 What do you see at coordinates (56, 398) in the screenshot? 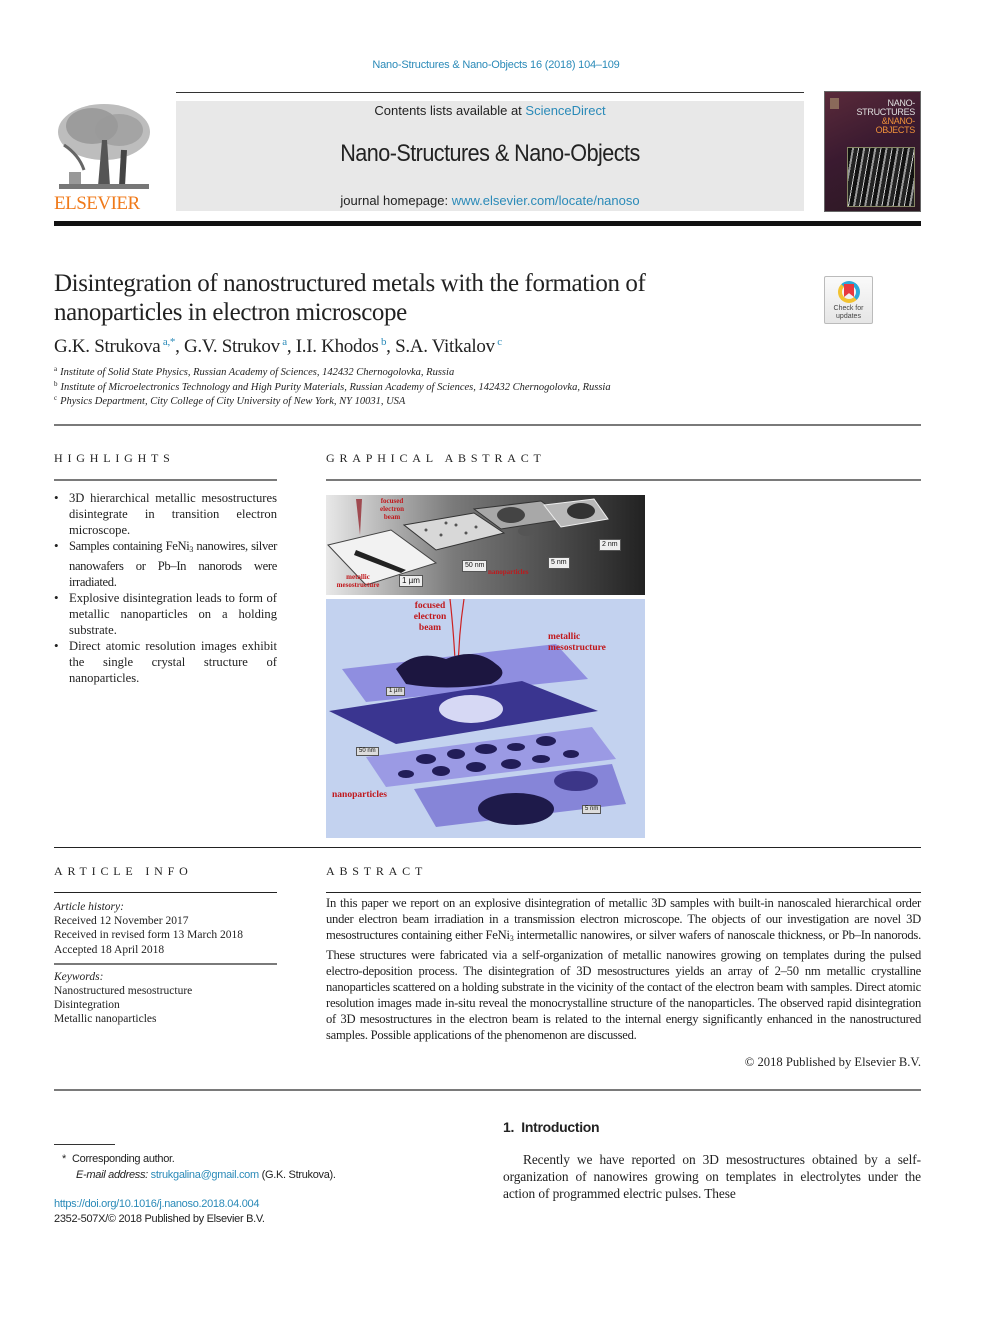
I see `affiliation-key: c` at bounding box center [56, 398].